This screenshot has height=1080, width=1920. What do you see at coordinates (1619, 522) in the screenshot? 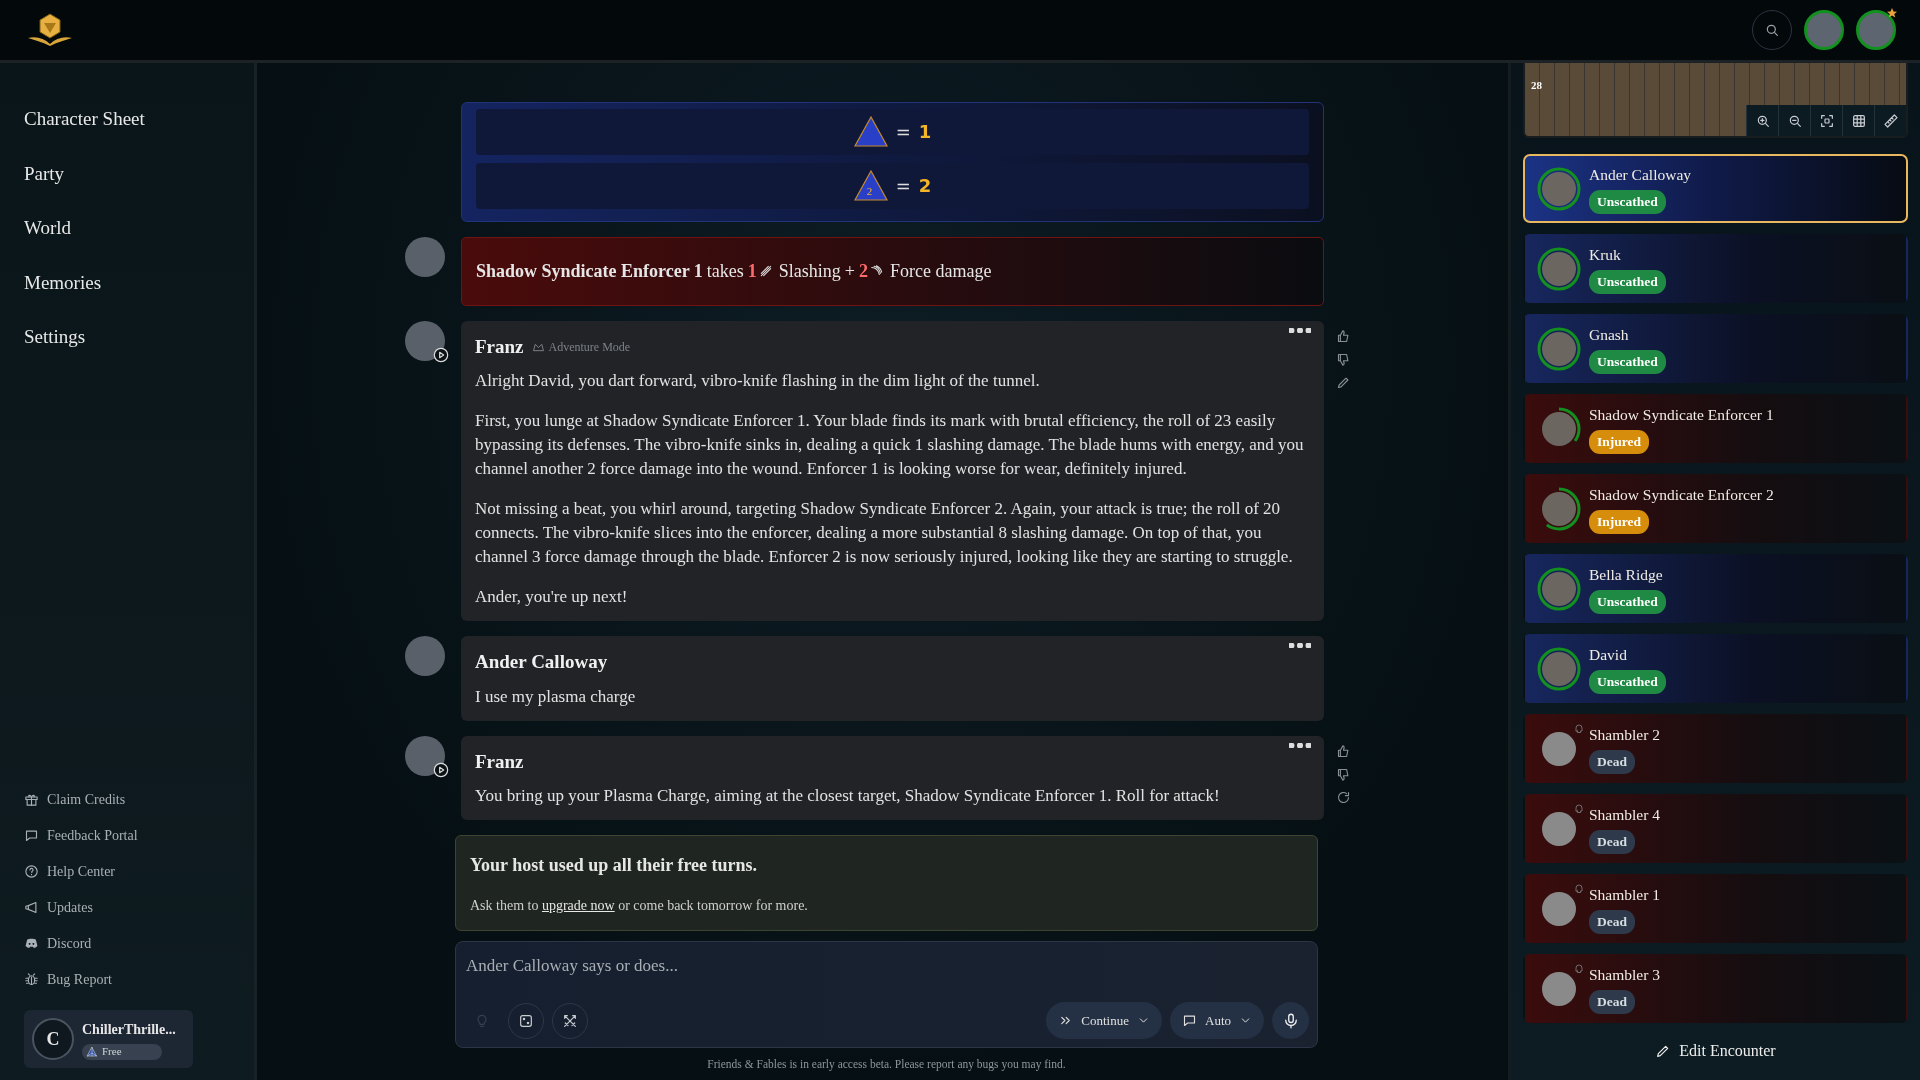
I see `status-badge: Injured` at bounding box center [1619, 522].